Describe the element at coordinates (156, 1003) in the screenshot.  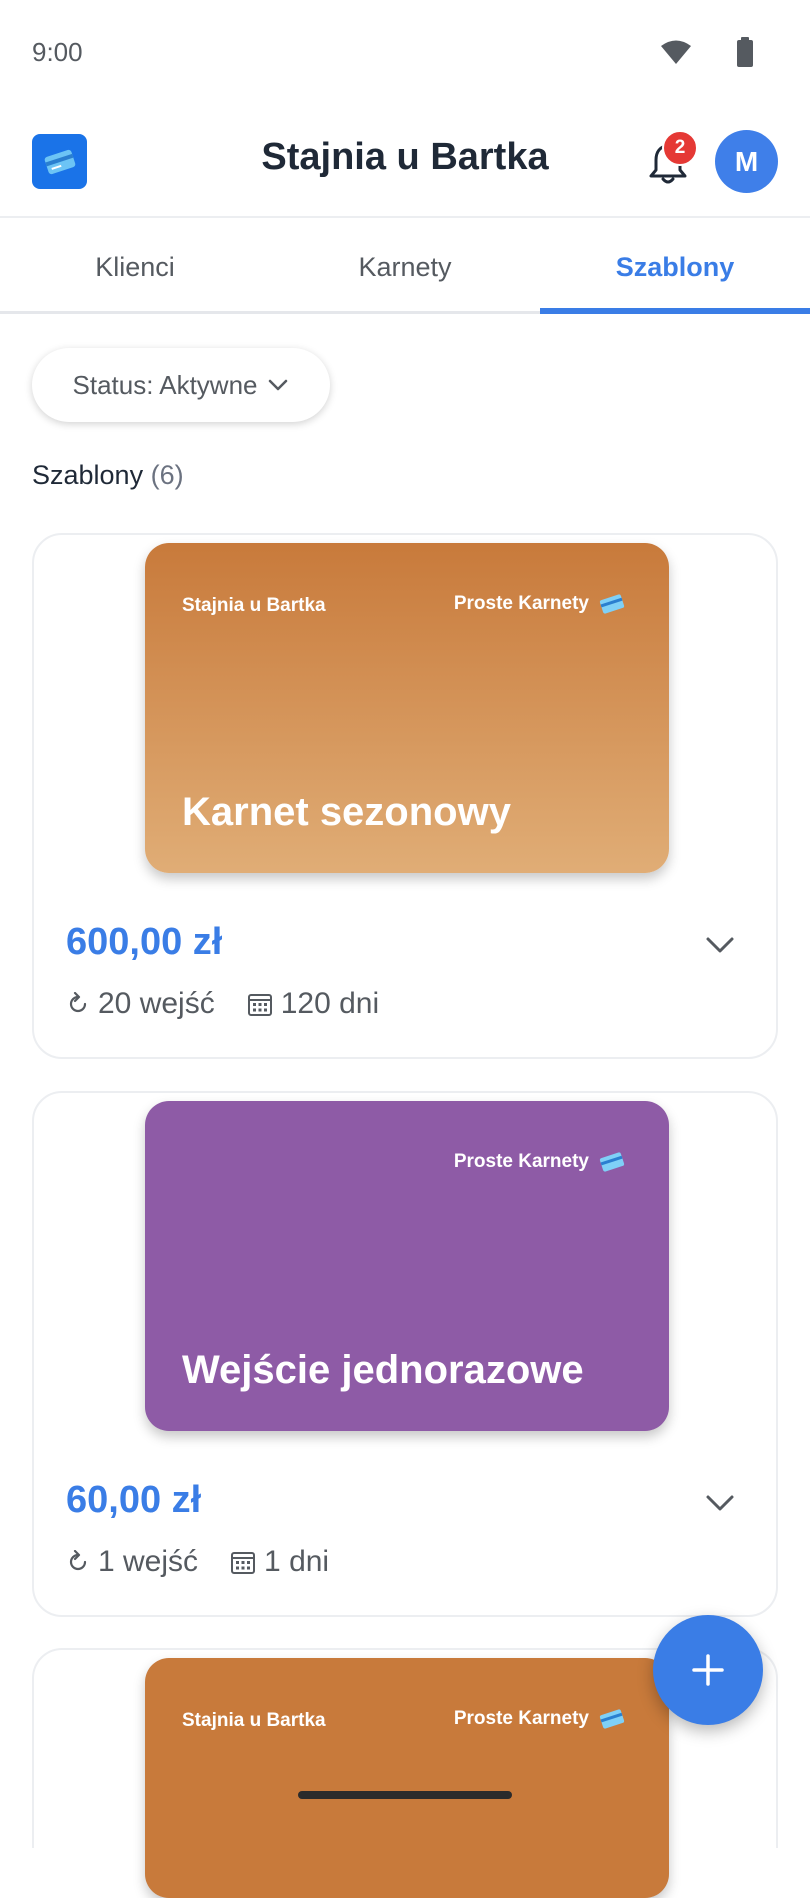
I see `entries-label: 20 wejść` at that location.